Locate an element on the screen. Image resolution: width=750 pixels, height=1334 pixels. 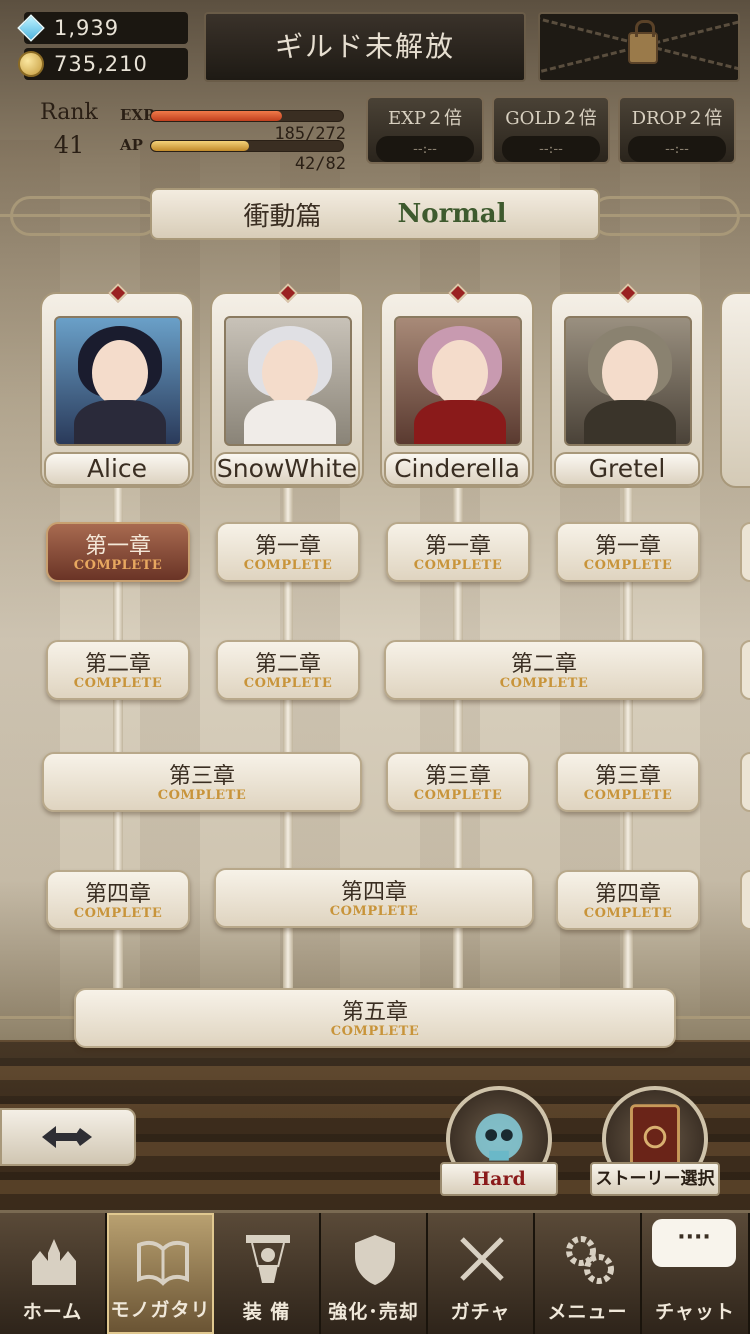
nav-label: ホーム is located at coordinates (52, 1312).